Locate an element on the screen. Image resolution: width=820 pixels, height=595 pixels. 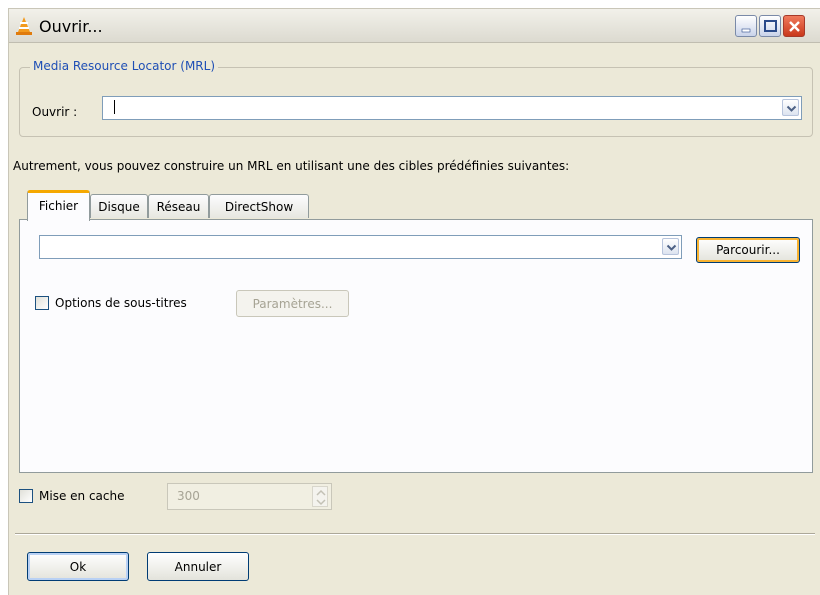
cache-spin-arrows is located at coordinates (320, 496).